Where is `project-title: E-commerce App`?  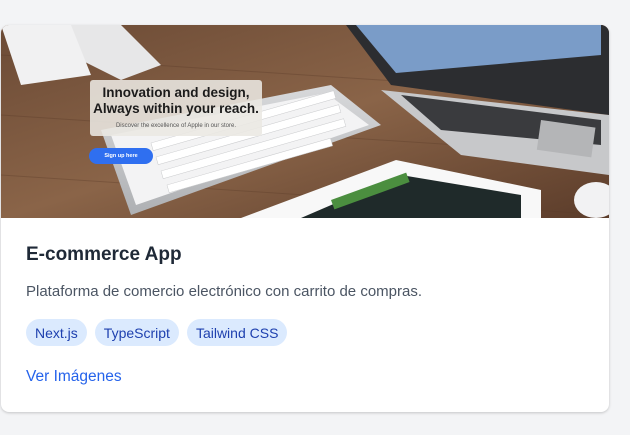 project-title: E-commerce App is located at coordinates (104, 254).